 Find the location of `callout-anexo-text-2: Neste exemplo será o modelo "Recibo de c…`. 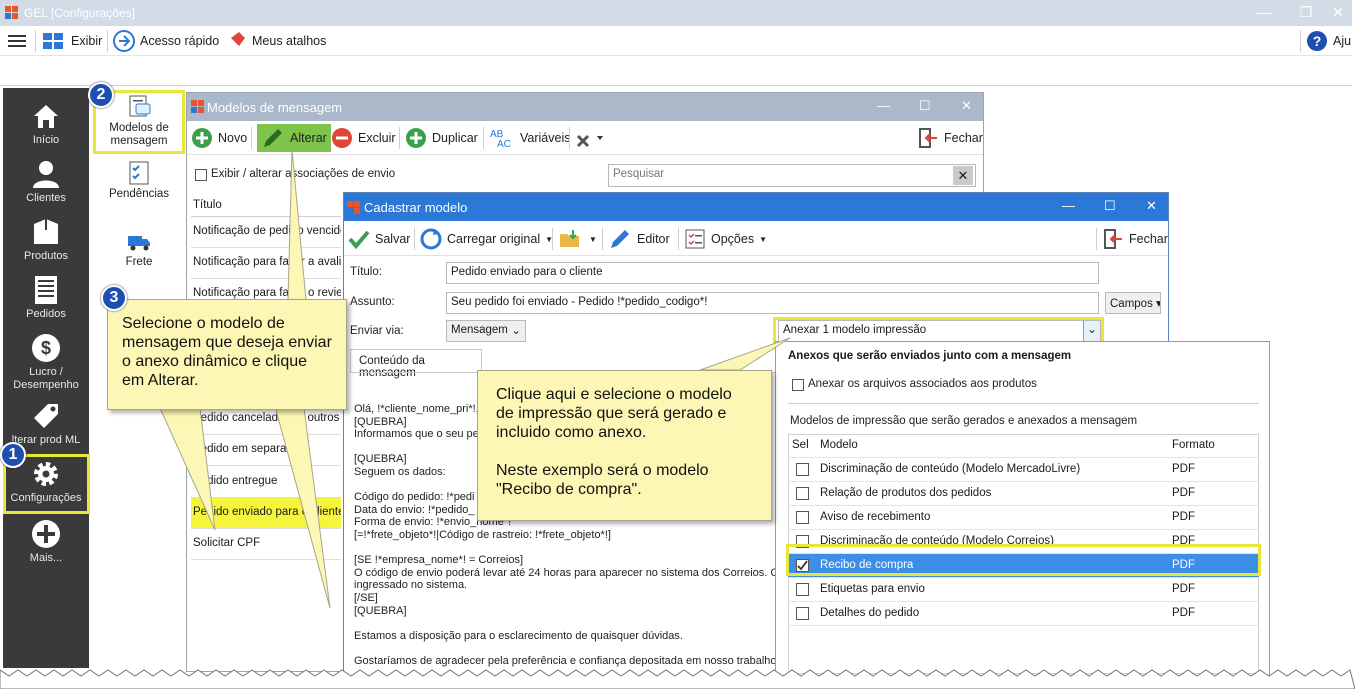

callout-anexo-text-2: Neste exemplo será o modelo "Recibo de c… is located at coordinates (602, 480).